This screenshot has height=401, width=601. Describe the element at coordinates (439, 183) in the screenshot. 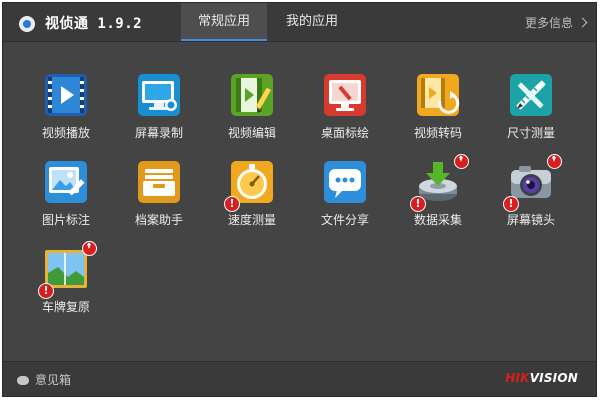

I see `data-collect-icon: !` at that location.